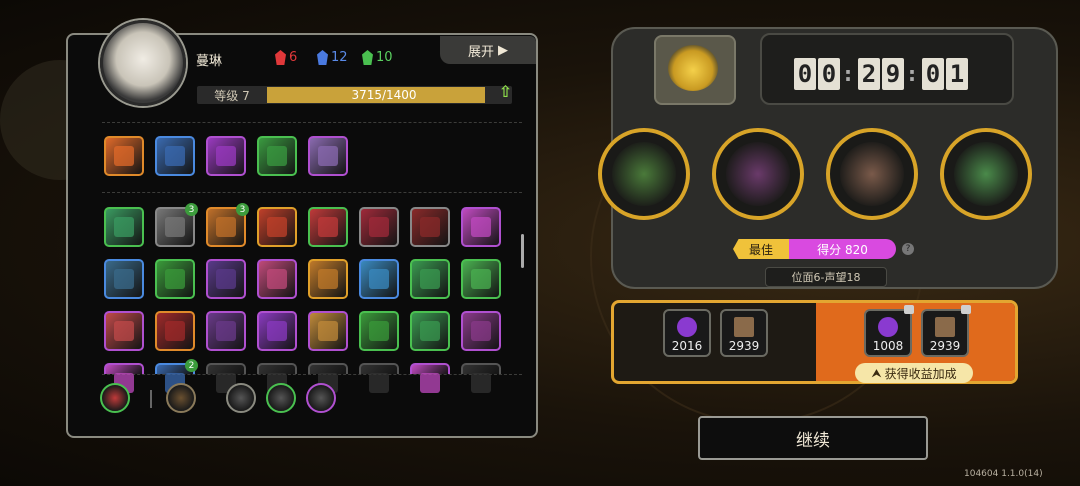 The width and height of the screenshot is (1080, 486). I want to click on green-tree-icon, so click(277, 156).